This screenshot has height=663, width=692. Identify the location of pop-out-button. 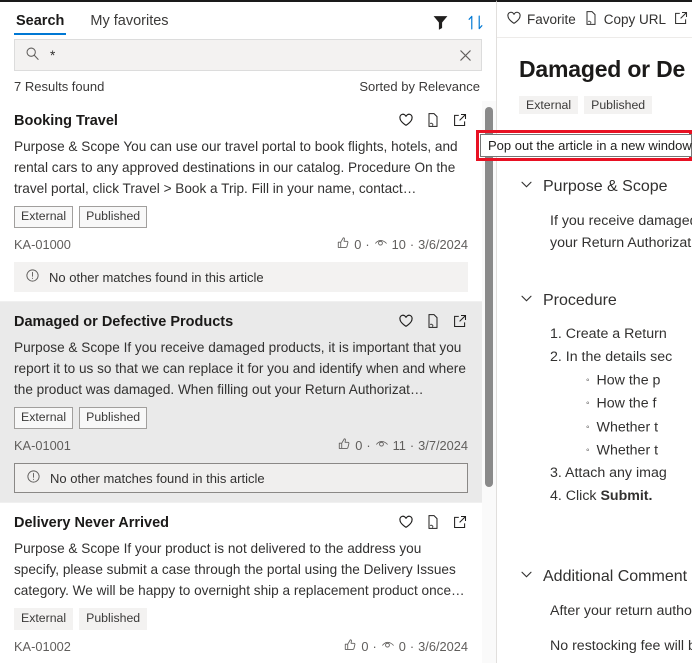
(681, 19).